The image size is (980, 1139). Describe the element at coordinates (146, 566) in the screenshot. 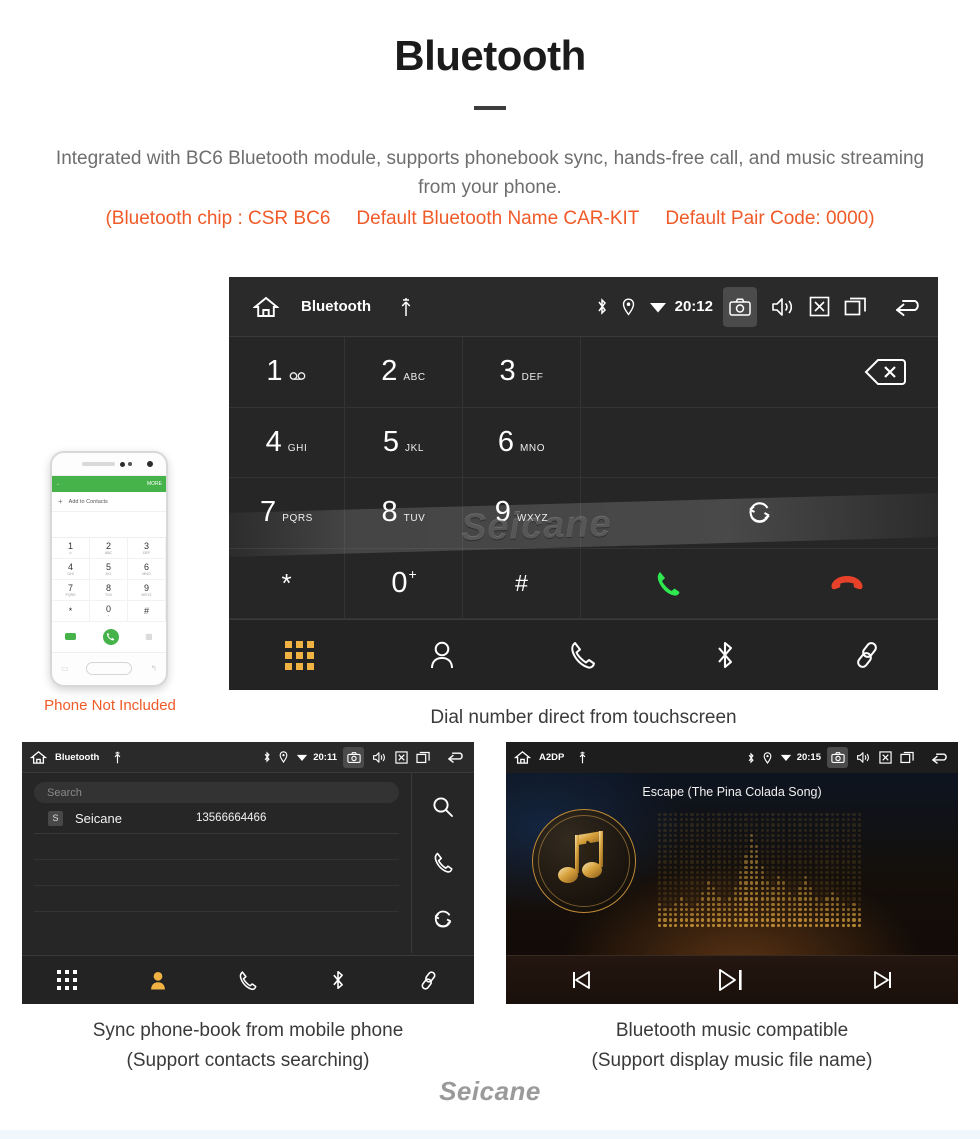

I see `phone-key-6-num: 6` at that location.